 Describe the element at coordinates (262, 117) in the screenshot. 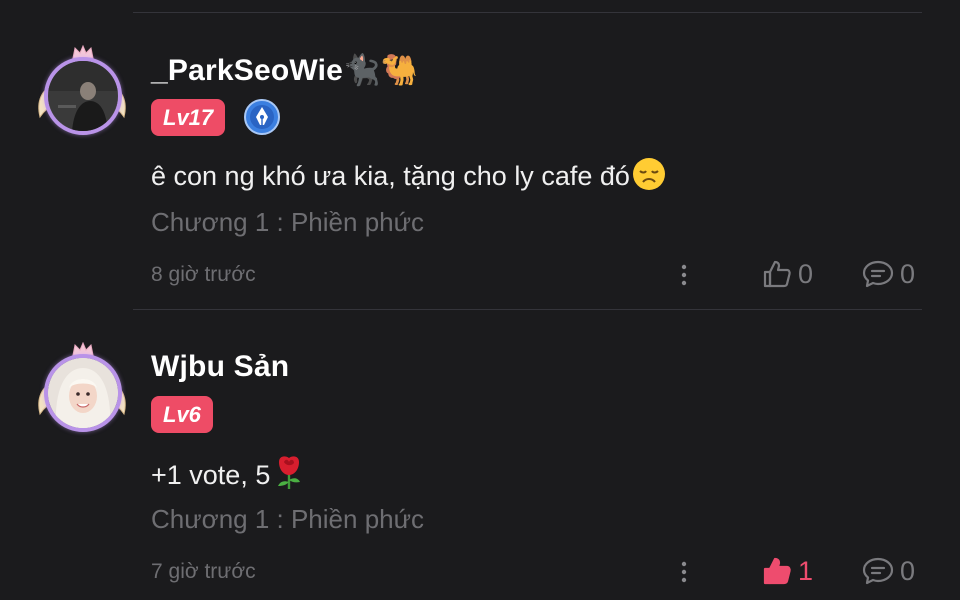

I see `pen-nib-badge-icon` at that location.